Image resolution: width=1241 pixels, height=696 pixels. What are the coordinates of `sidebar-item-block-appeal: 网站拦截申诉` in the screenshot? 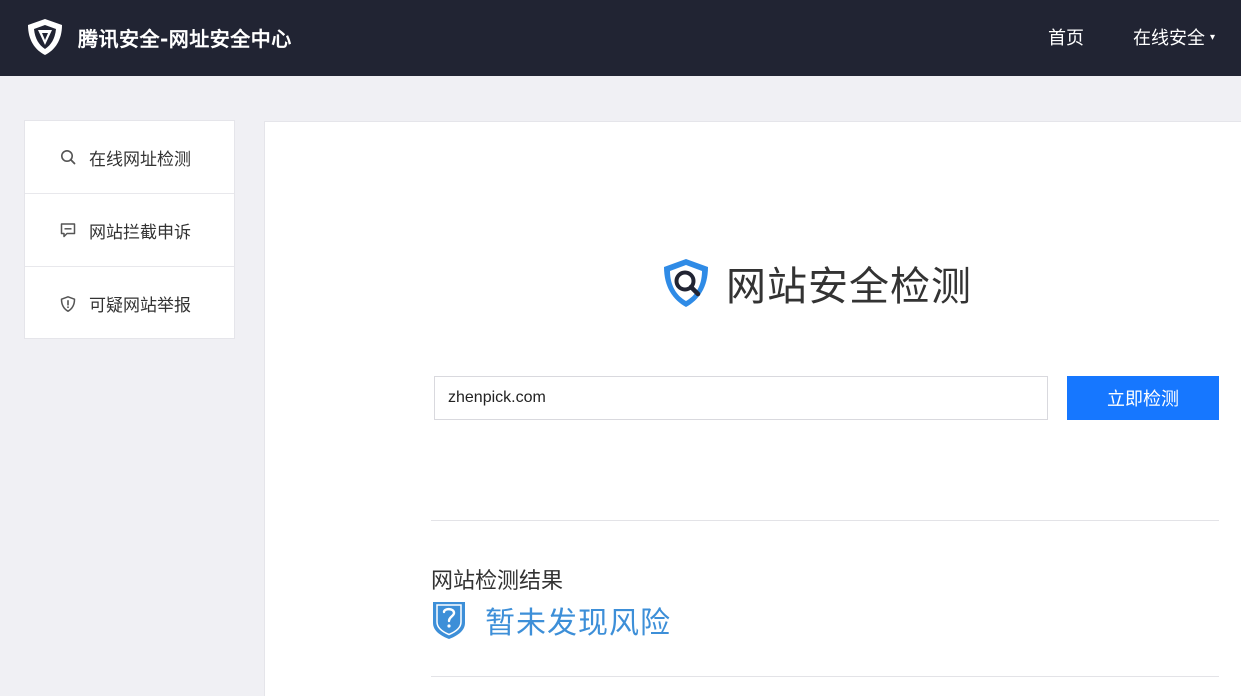 It's located at (129, 230).